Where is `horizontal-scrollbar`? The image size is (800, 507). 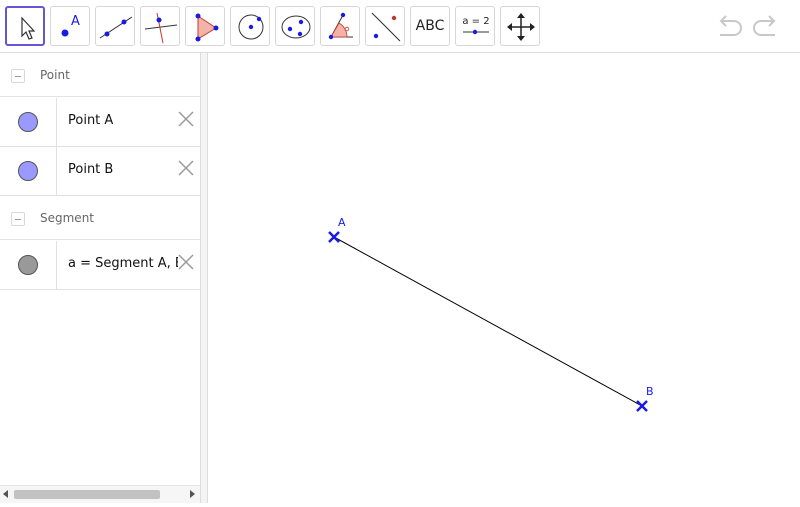 horizontal-scrollbar is located at coordinates (100, 494).